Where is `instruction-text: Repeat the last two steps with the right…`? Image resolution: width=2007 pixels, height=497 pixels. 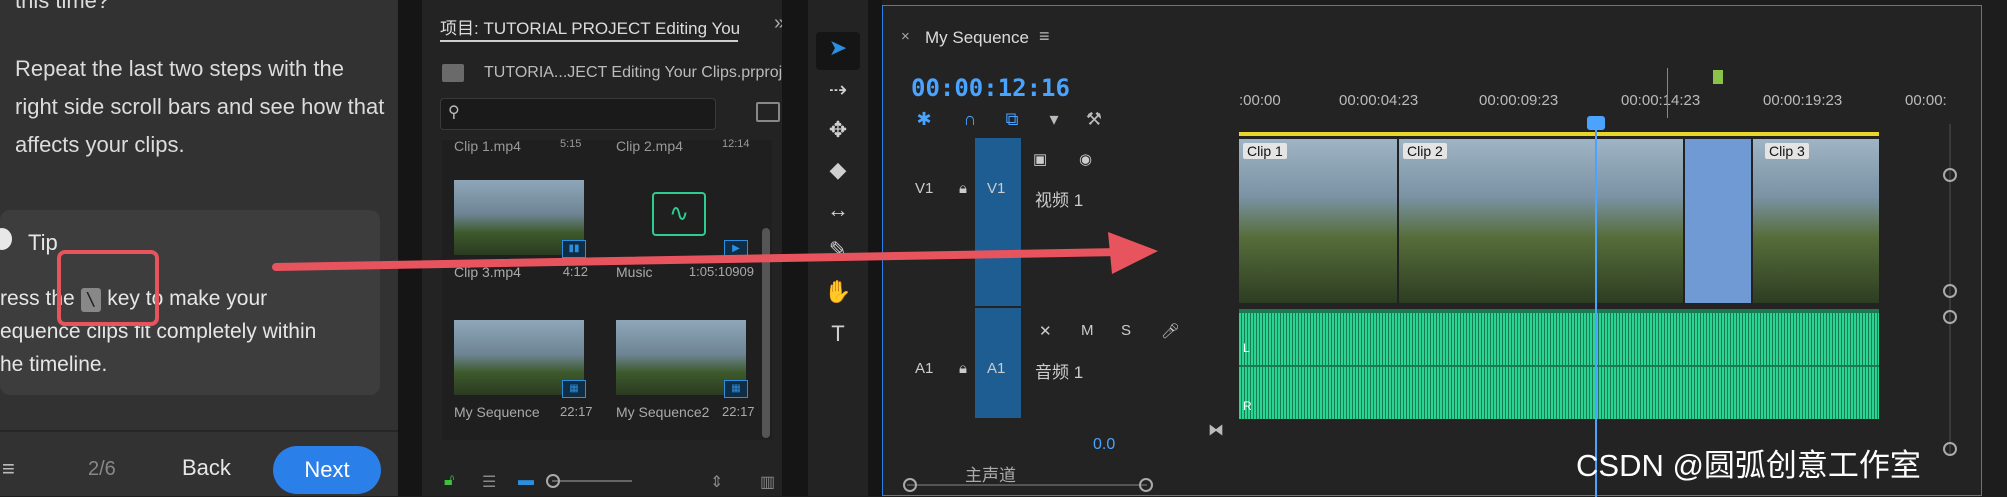 instruction-text: Repeat the last two steps with the right… is located at coordinates (200, 106).